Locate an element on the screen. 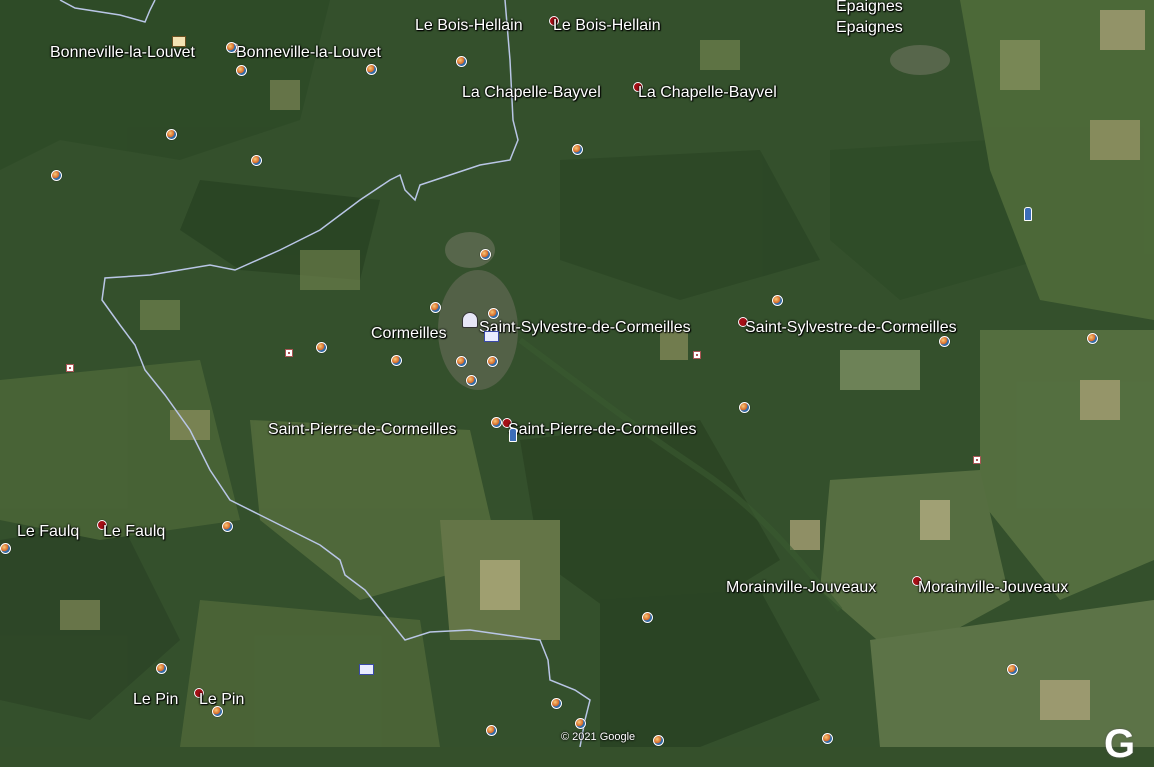  label-saint-pierre-de-cormeilles-repeat: Saint-Pierre-de-Cormeilles is located at coordinates (602, 430).